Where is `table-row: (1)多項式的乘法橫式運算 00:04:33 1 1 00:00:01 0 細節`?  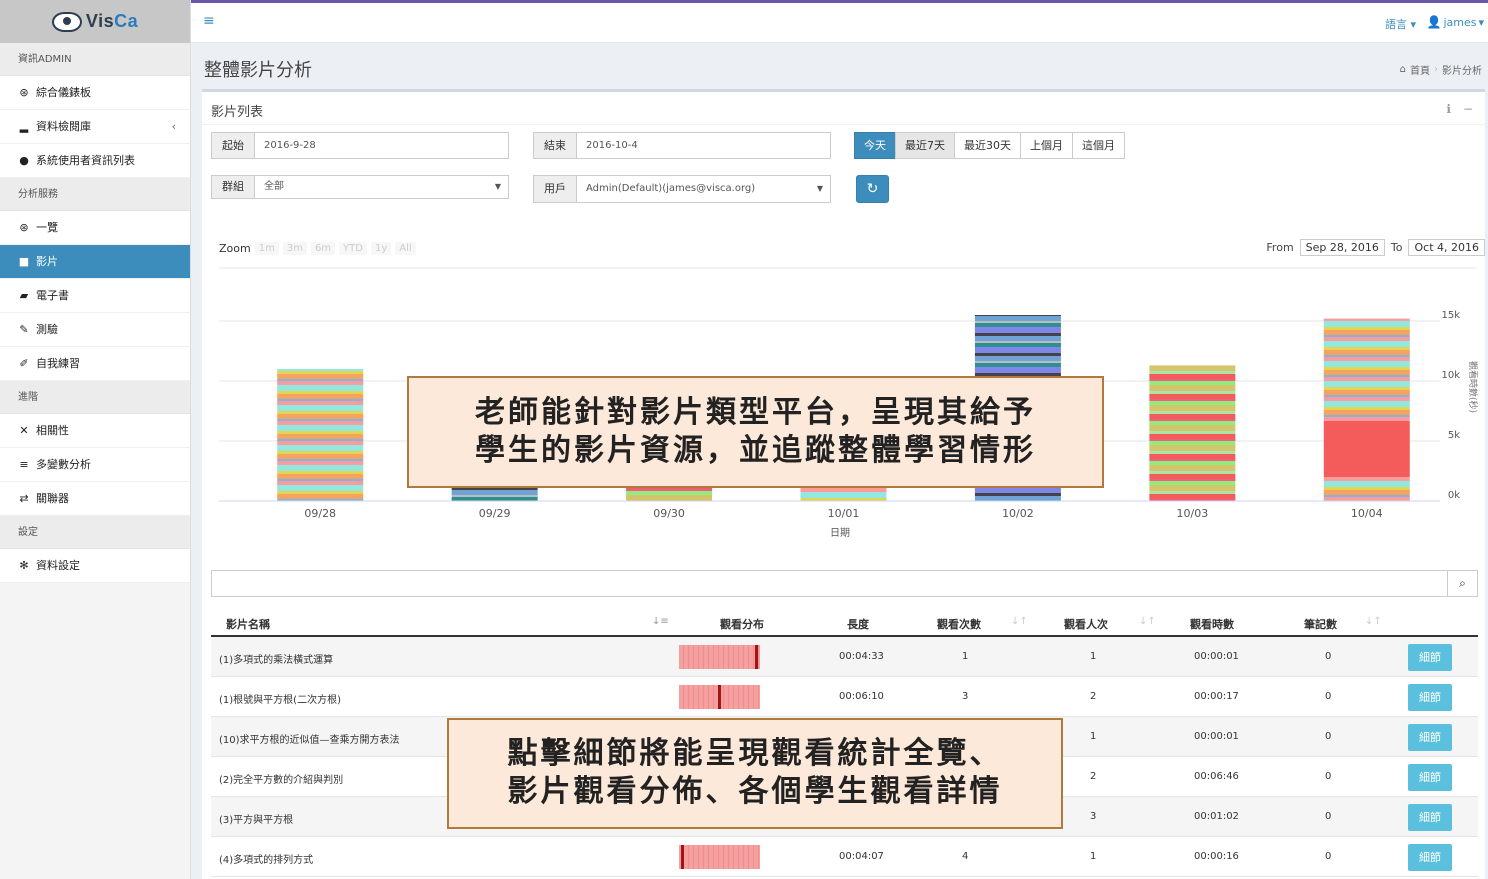 table-row: (1)多項式的乘法橫式運算 00:04:33 1 1 00:00:01 0 細節 is located at coordinates (844, 657).